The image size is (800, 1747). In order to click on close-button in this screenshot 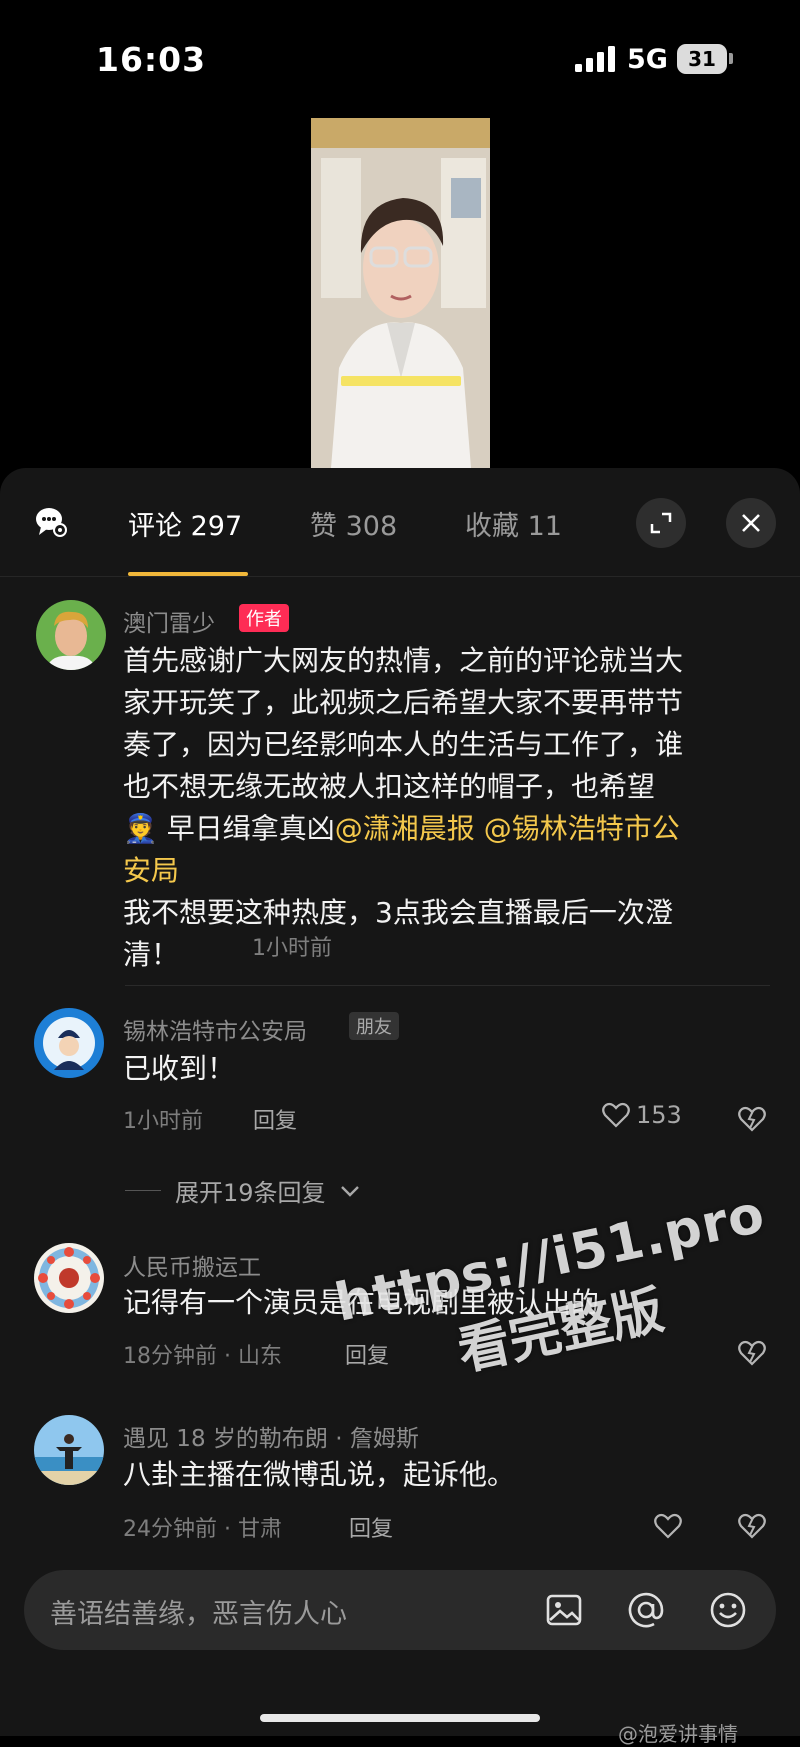, I will do `click(751, 523)`.